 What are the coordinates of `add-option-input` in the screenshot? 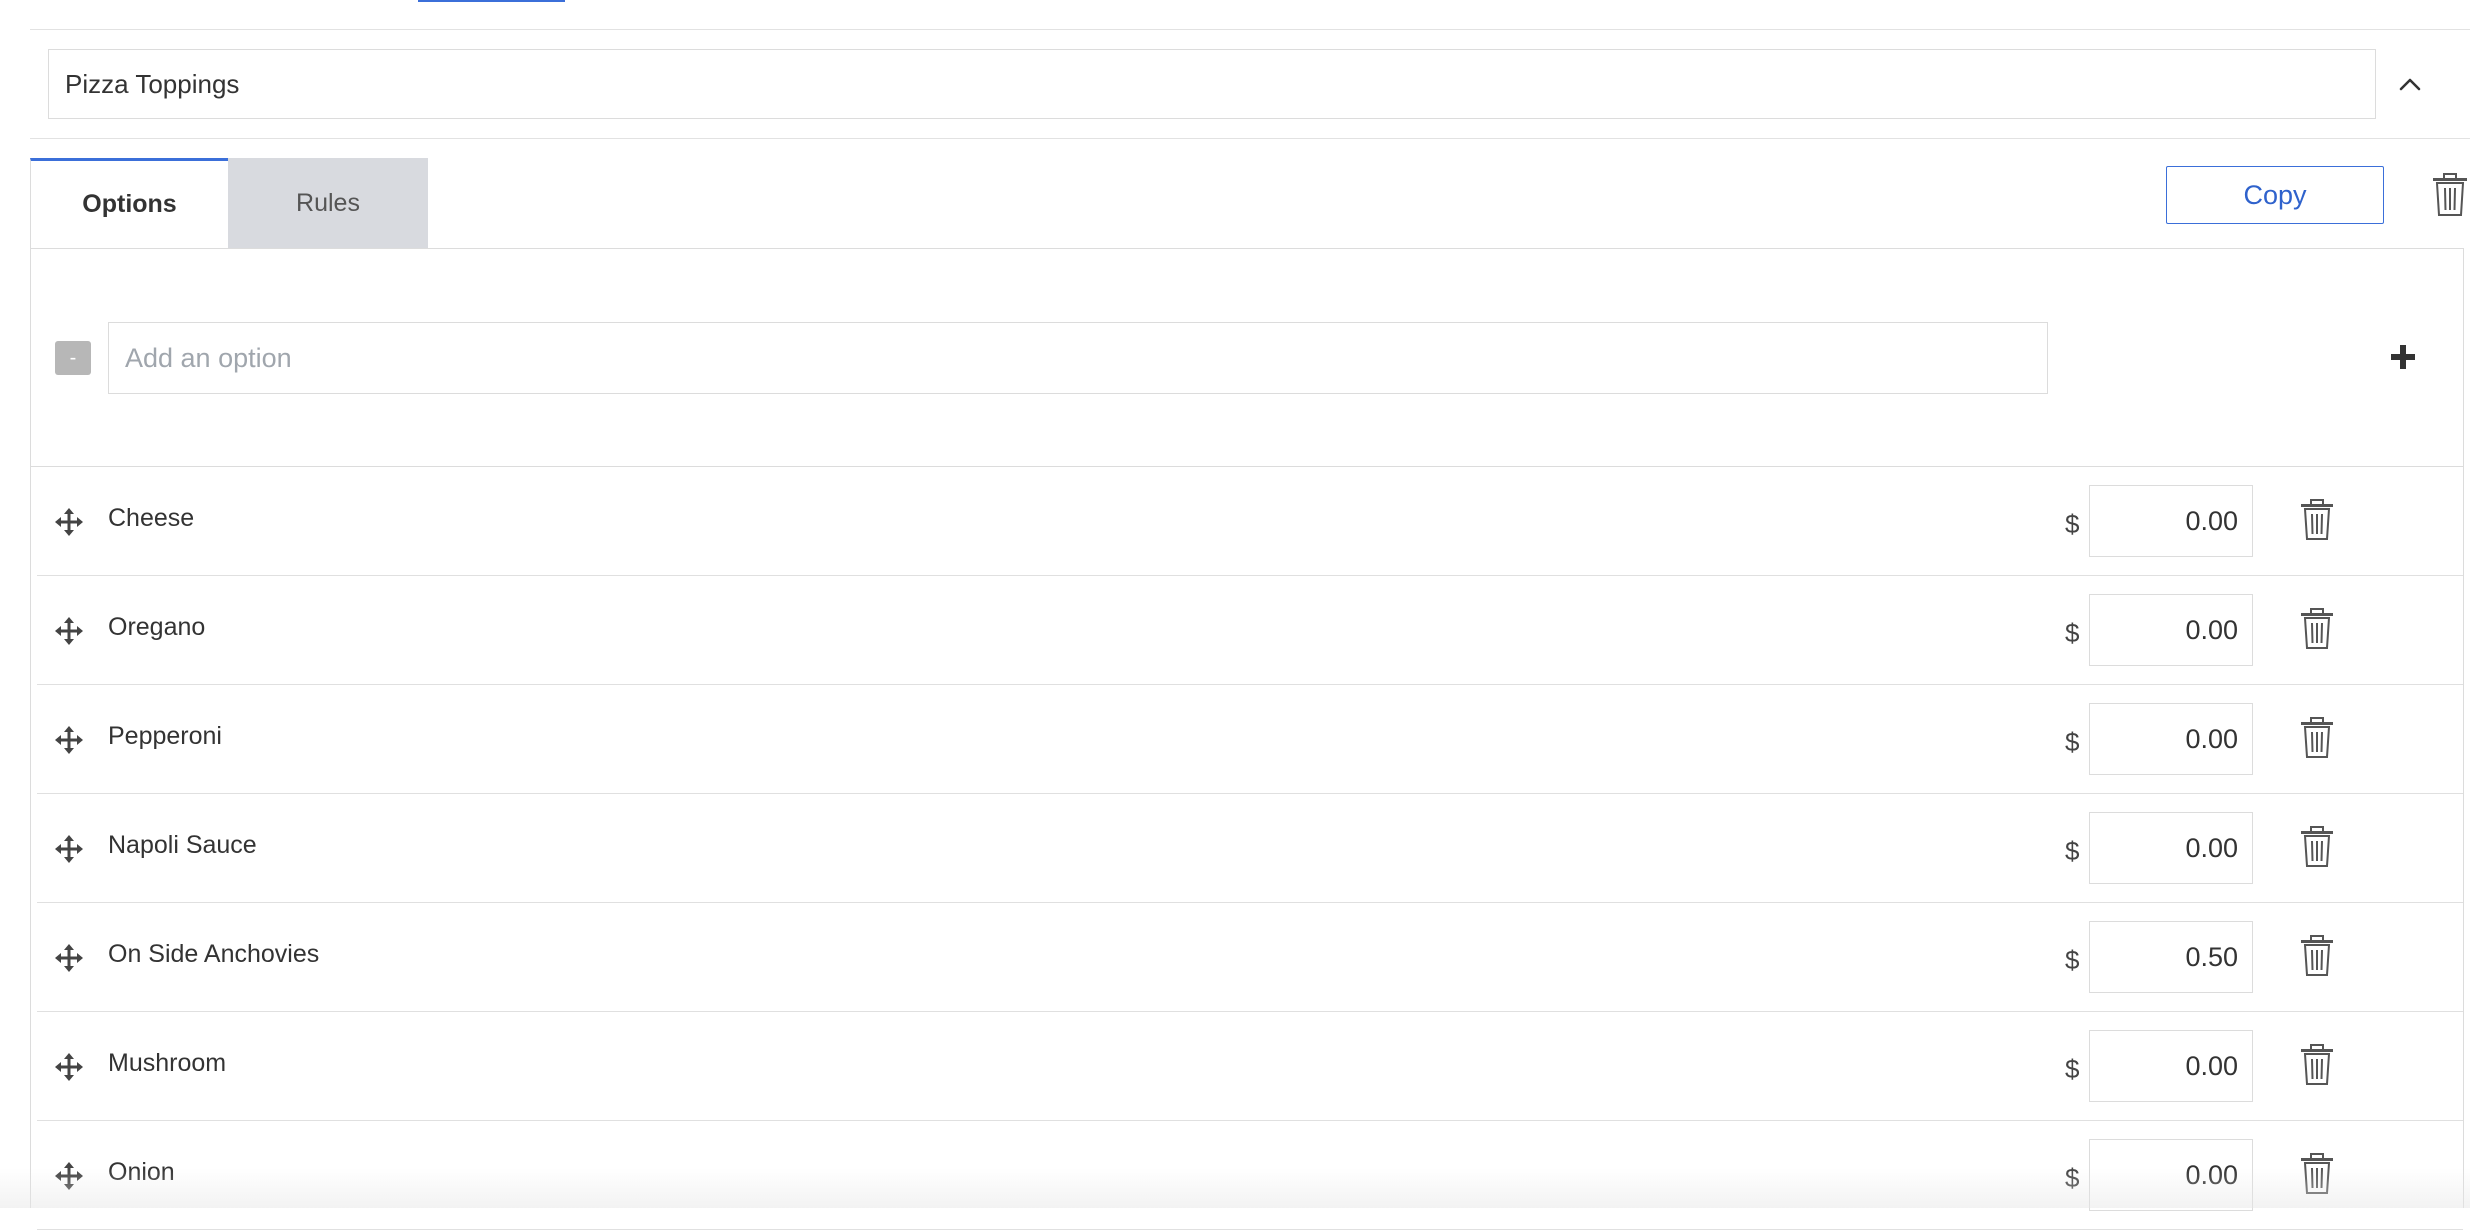 It's located at (1078, 358).